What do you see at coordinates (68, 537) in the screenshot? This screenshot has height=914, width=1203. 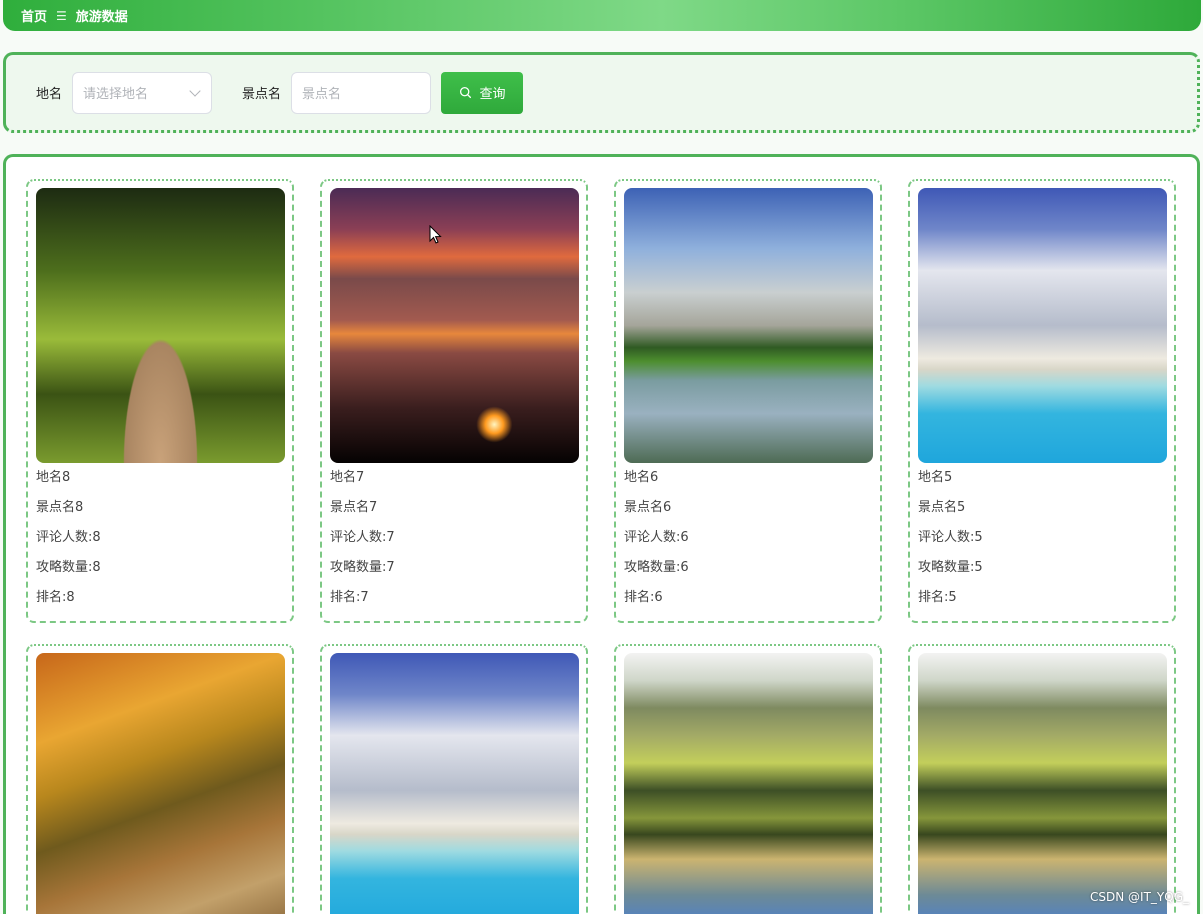 I see `card-reviews: 评论人数:8` at bounding box center [68, 537].